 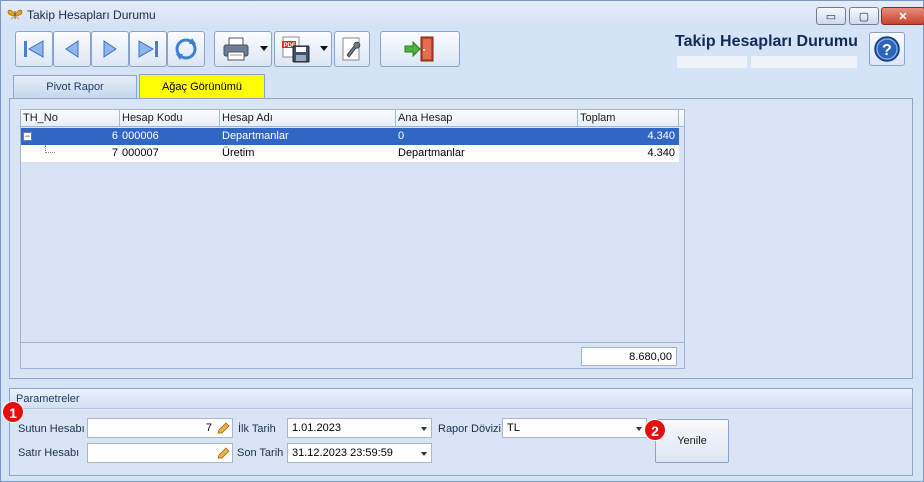 I want to click on cell-hesap-adi: Departmanlar, so click(x=255, y=136).